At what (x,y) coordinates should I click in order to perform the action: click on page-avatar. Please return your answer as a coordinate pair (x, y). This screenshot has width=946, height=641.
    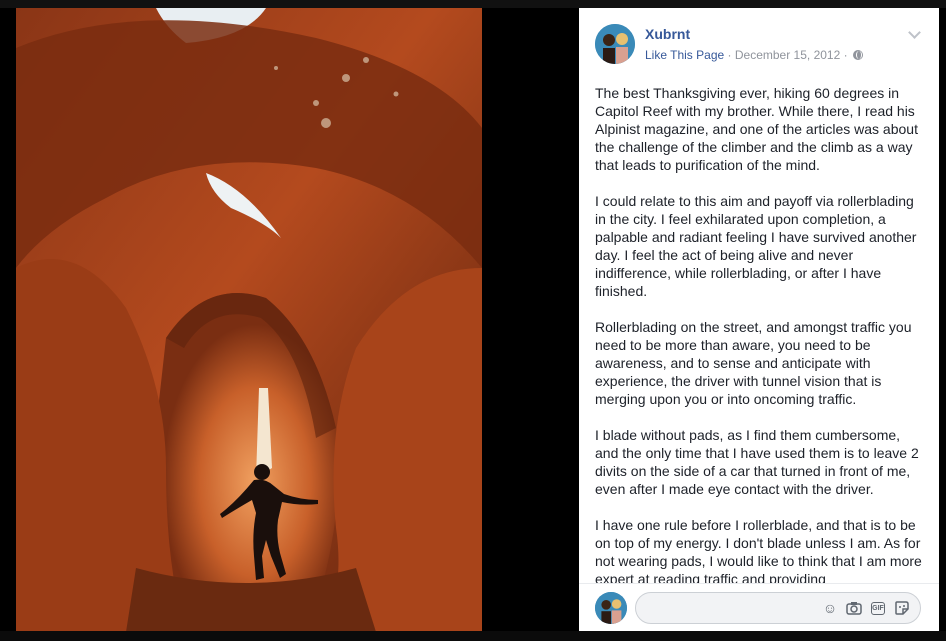
    Looking at the image, I should click on (615, 44).